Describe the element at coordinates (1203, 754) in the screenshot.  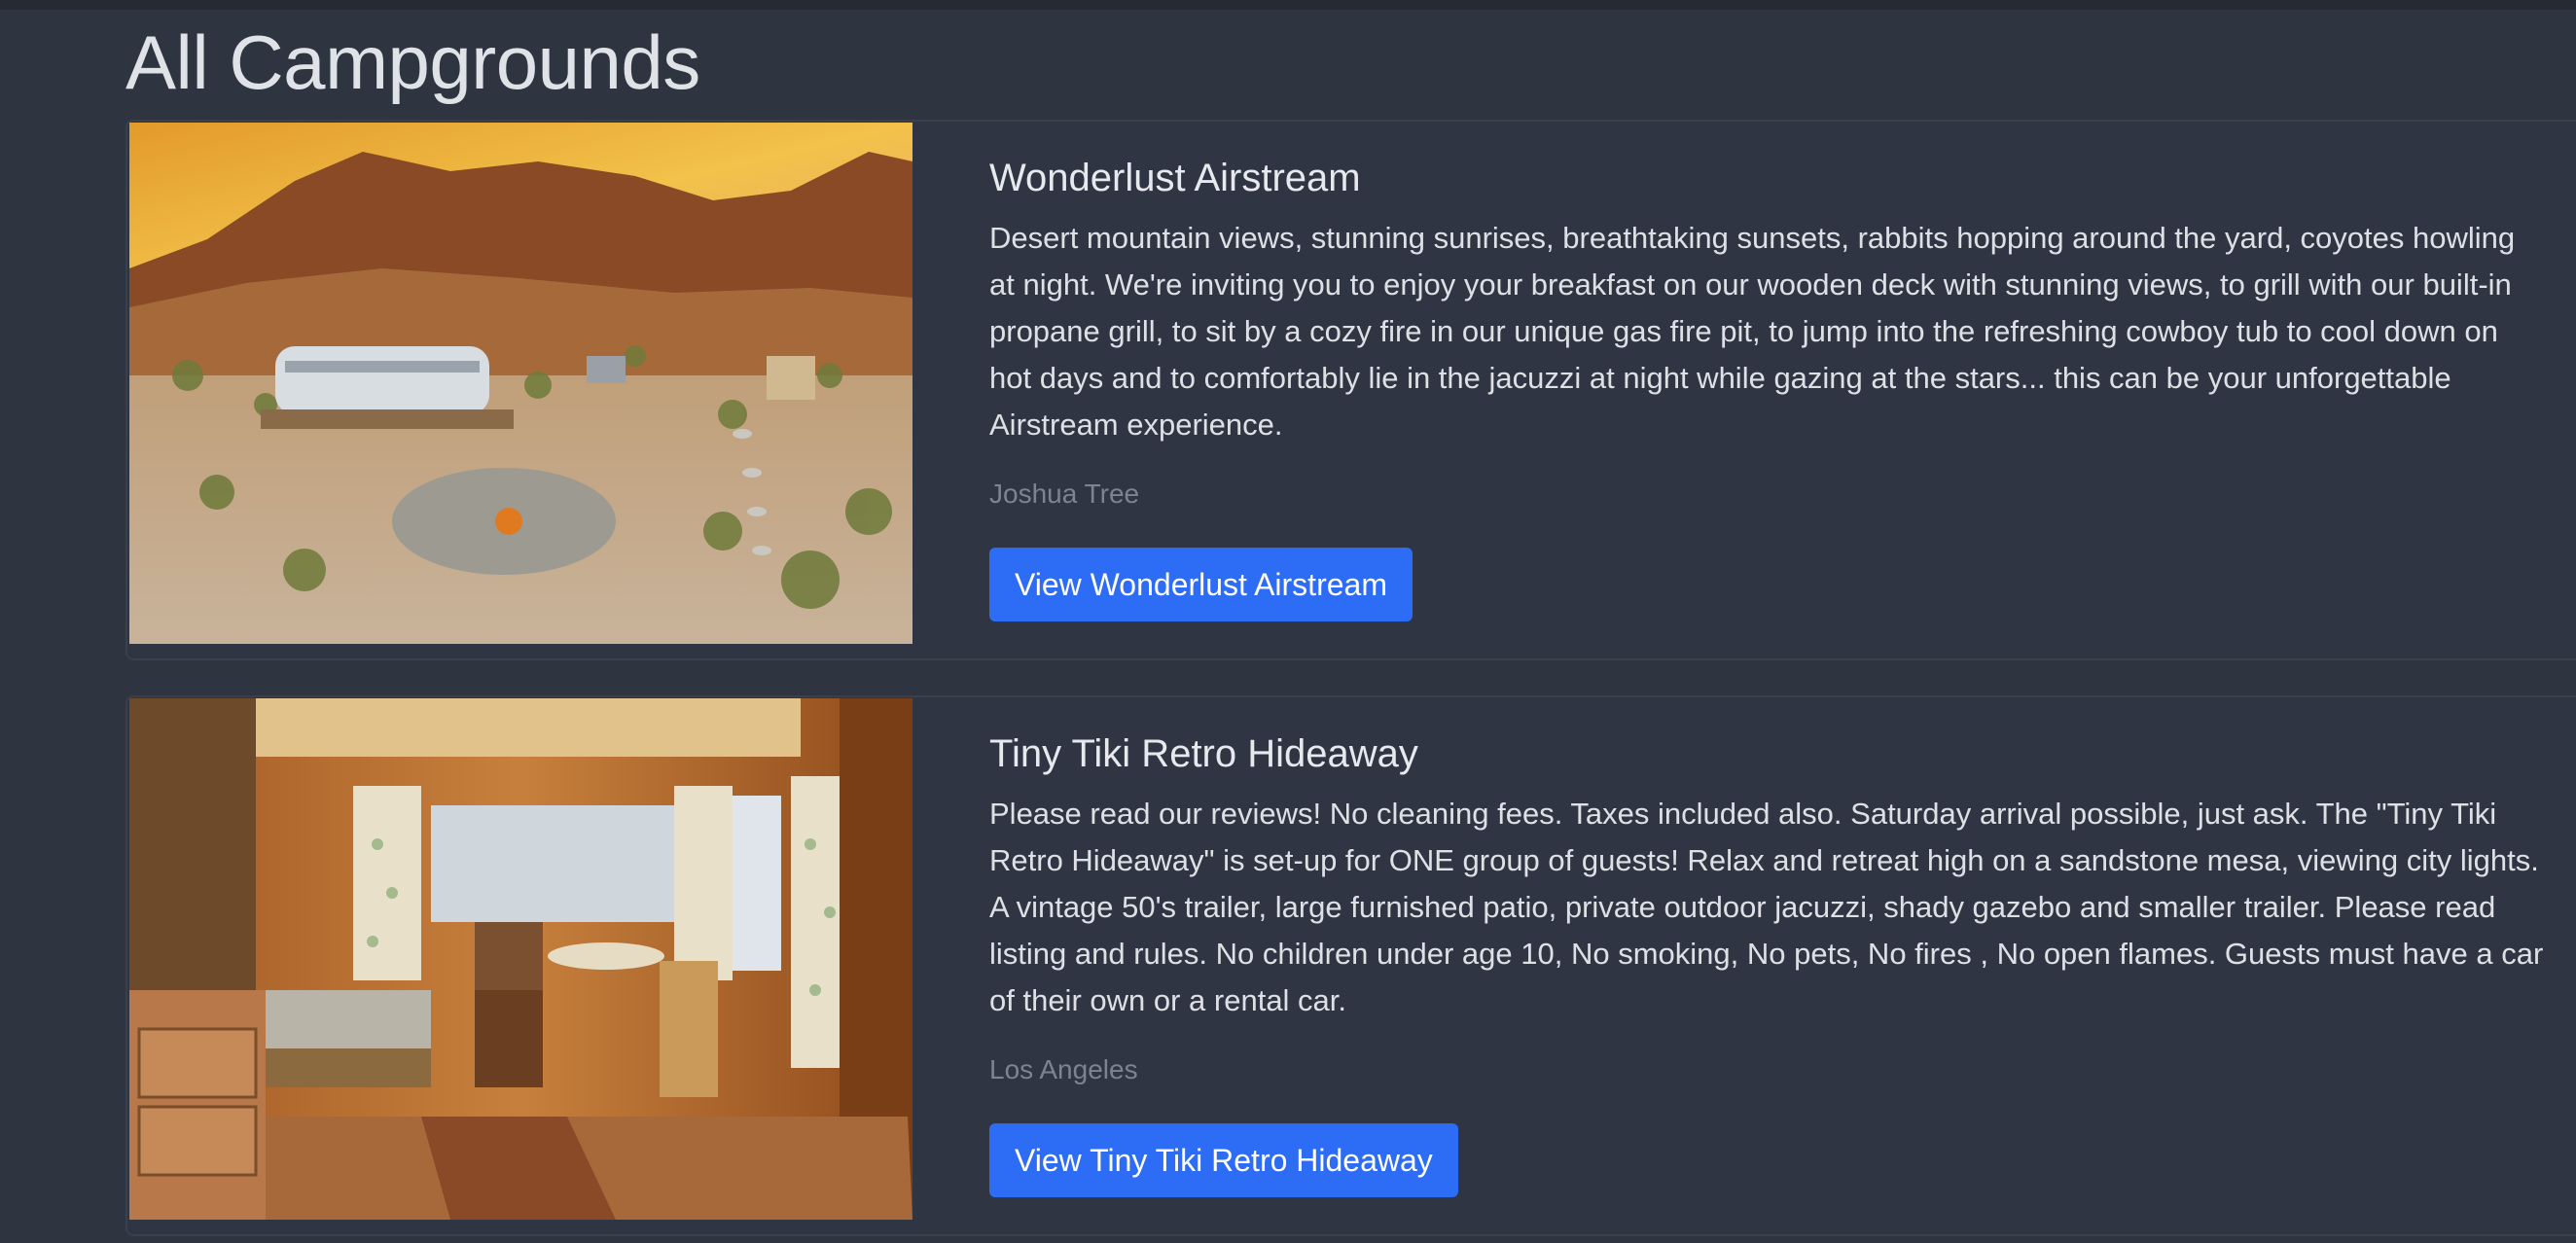
I see `campground-title: Tiny Tiki Retro Hideaway` at that location.